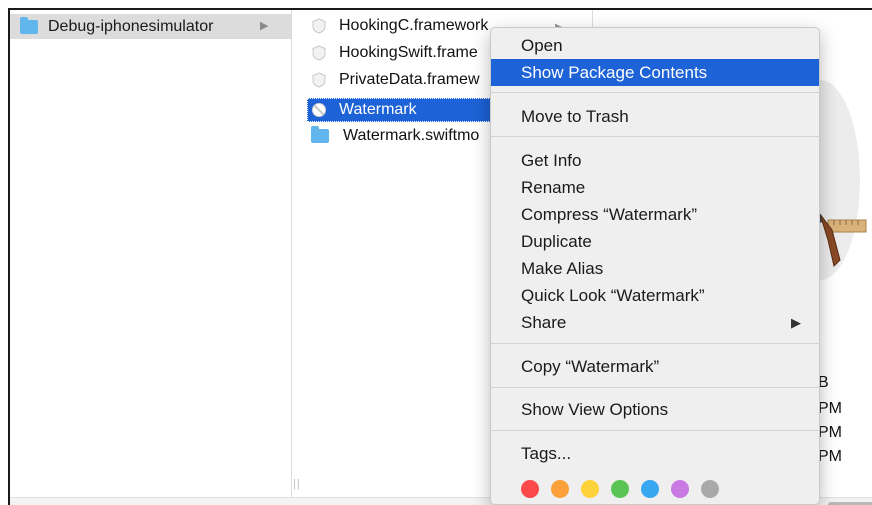 The image size is (872, 505). Describe the element at coordinates (655, 214) in the screenshot. I see `menu-item-compress: Compress “Watermark”` at that location.